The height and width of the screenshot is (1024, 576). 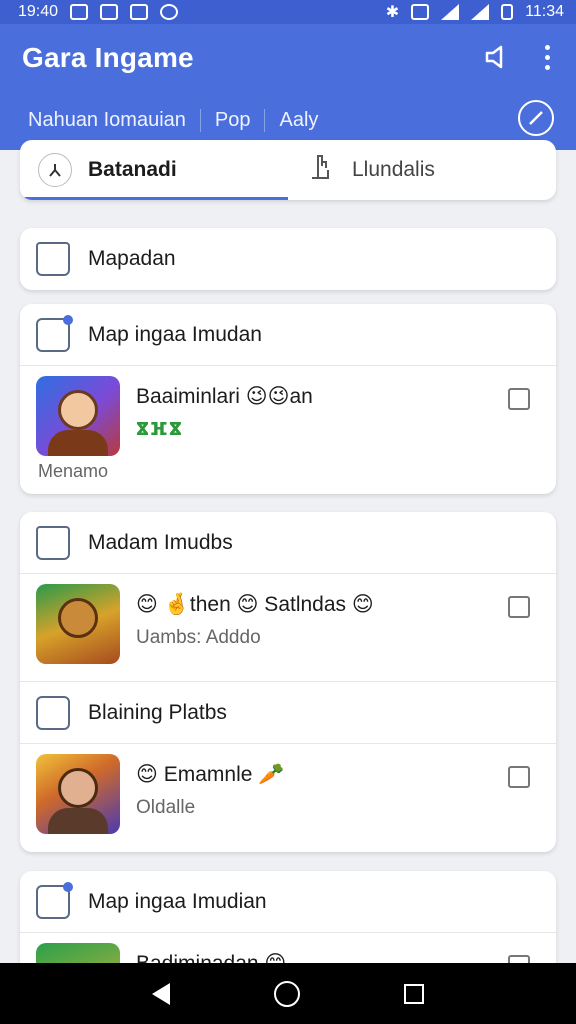 What do you see at coordinates (53, 542) in the screenshot?
I see `home-icon` at bounding box center [53, 542].